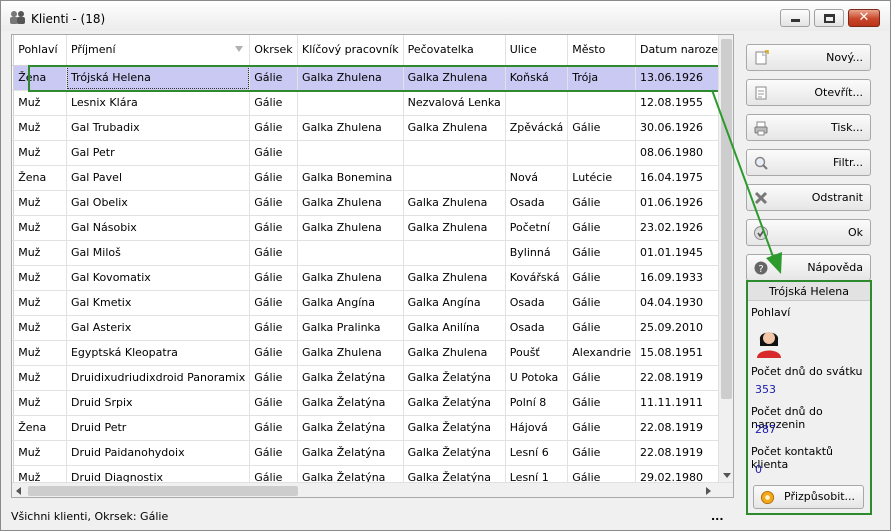 The image size is (891, 531). Describe the element at coordinates (372, 153) in the screenshot. I see `table-row: Muž Gal Petr Gálie 08.06.1980` at that location.